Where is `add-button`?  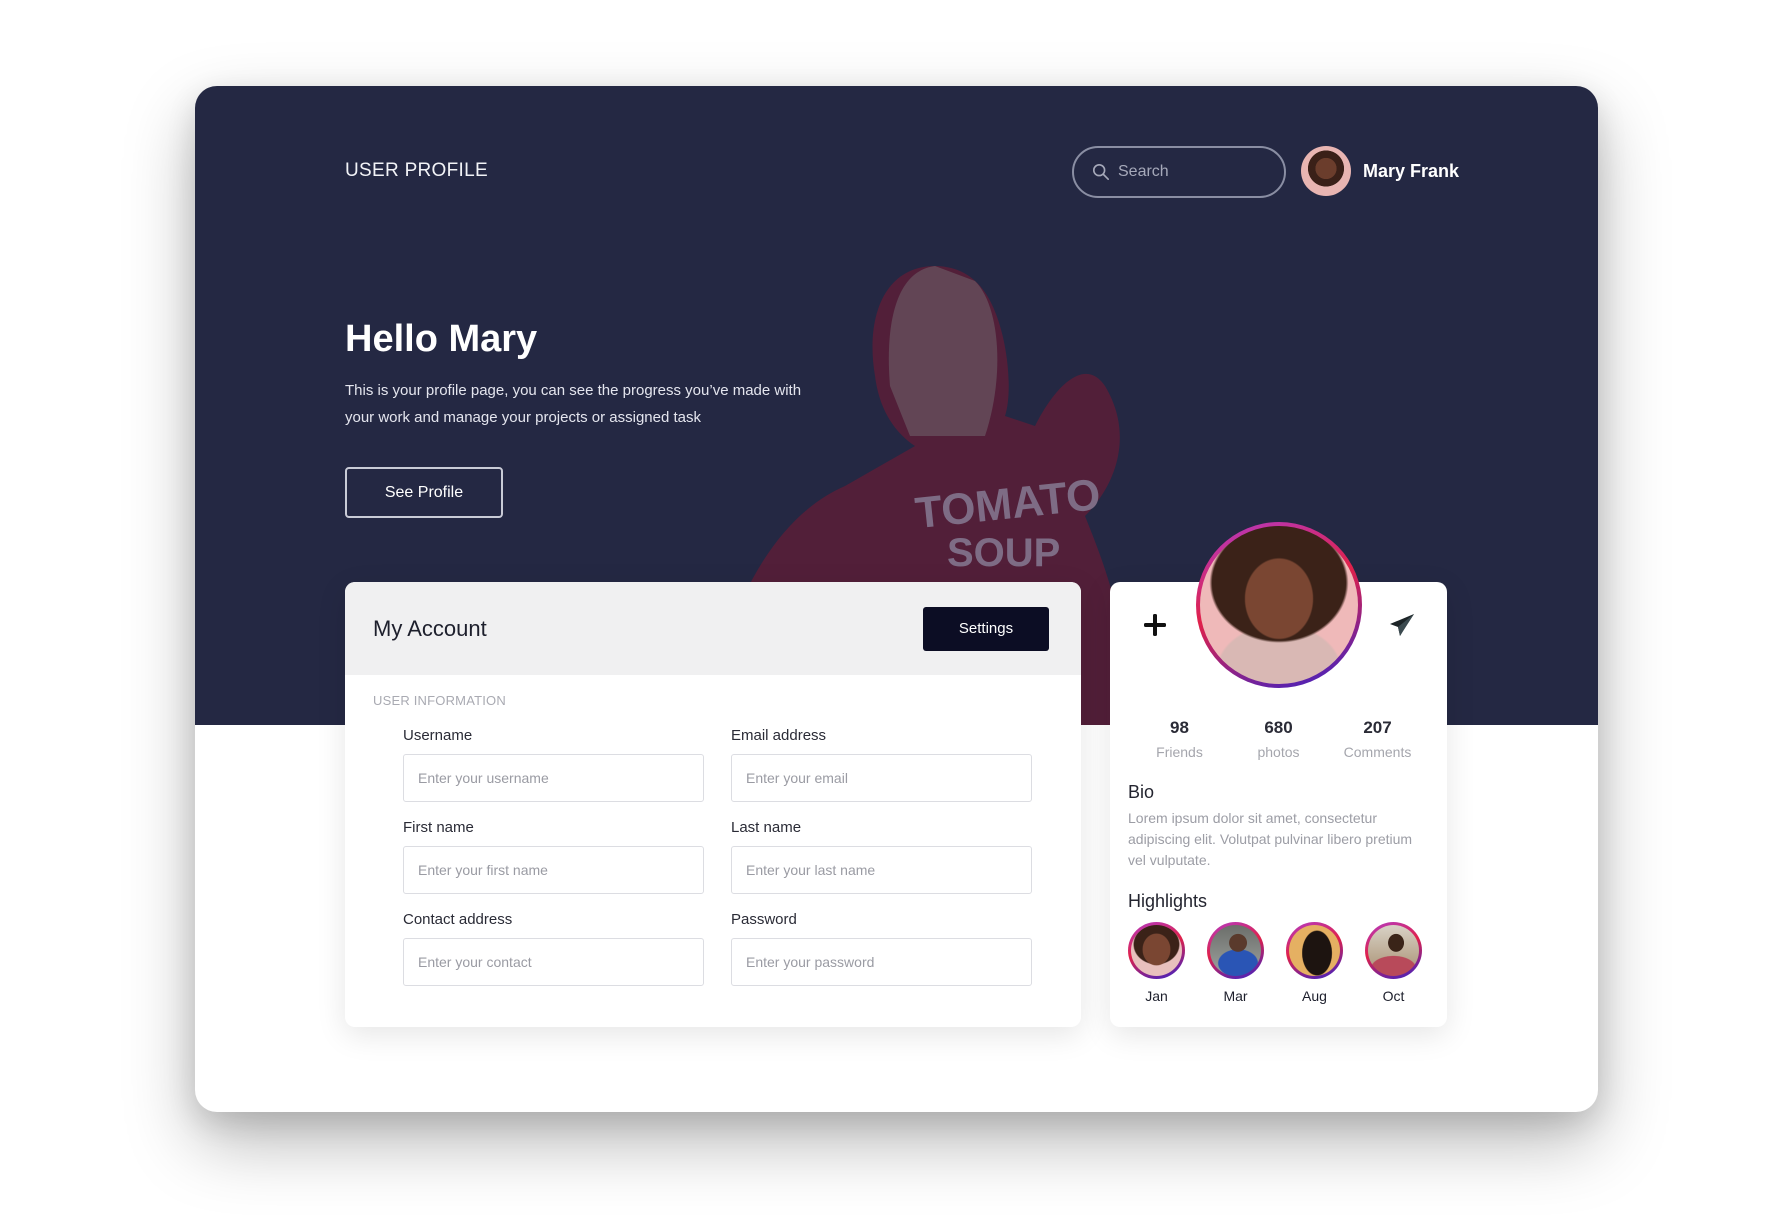 add-button is located at coordinates (1155, 625).